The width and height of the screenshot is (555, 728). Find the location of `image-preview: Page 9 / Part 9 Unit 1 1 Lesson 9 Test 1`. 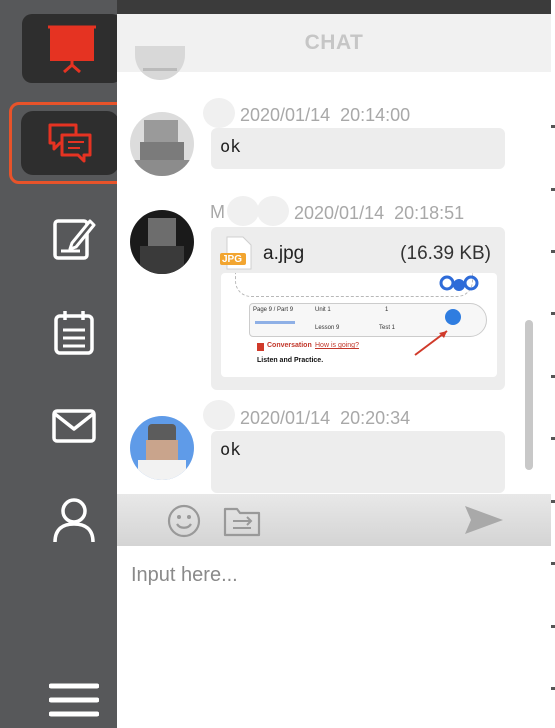

image-preview: Page 9 / Part 9 Unit 1 1 Lesson 9 Test 1 is located at coordinates (359, 325).